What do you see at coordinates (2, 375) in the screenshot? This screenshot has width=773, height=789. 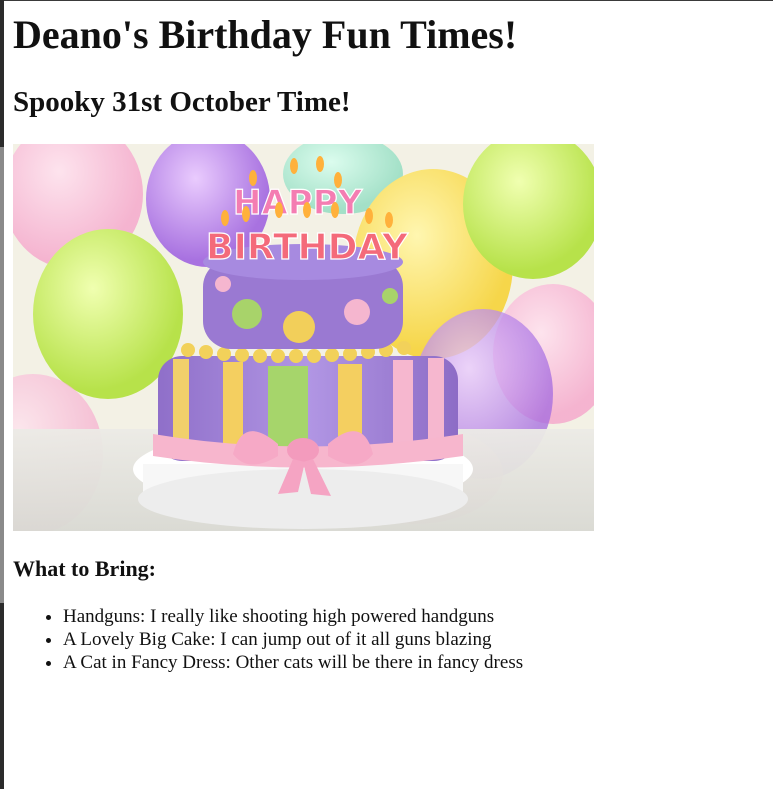 I see `window-left-border-mid` at bounding box center [2, 375].